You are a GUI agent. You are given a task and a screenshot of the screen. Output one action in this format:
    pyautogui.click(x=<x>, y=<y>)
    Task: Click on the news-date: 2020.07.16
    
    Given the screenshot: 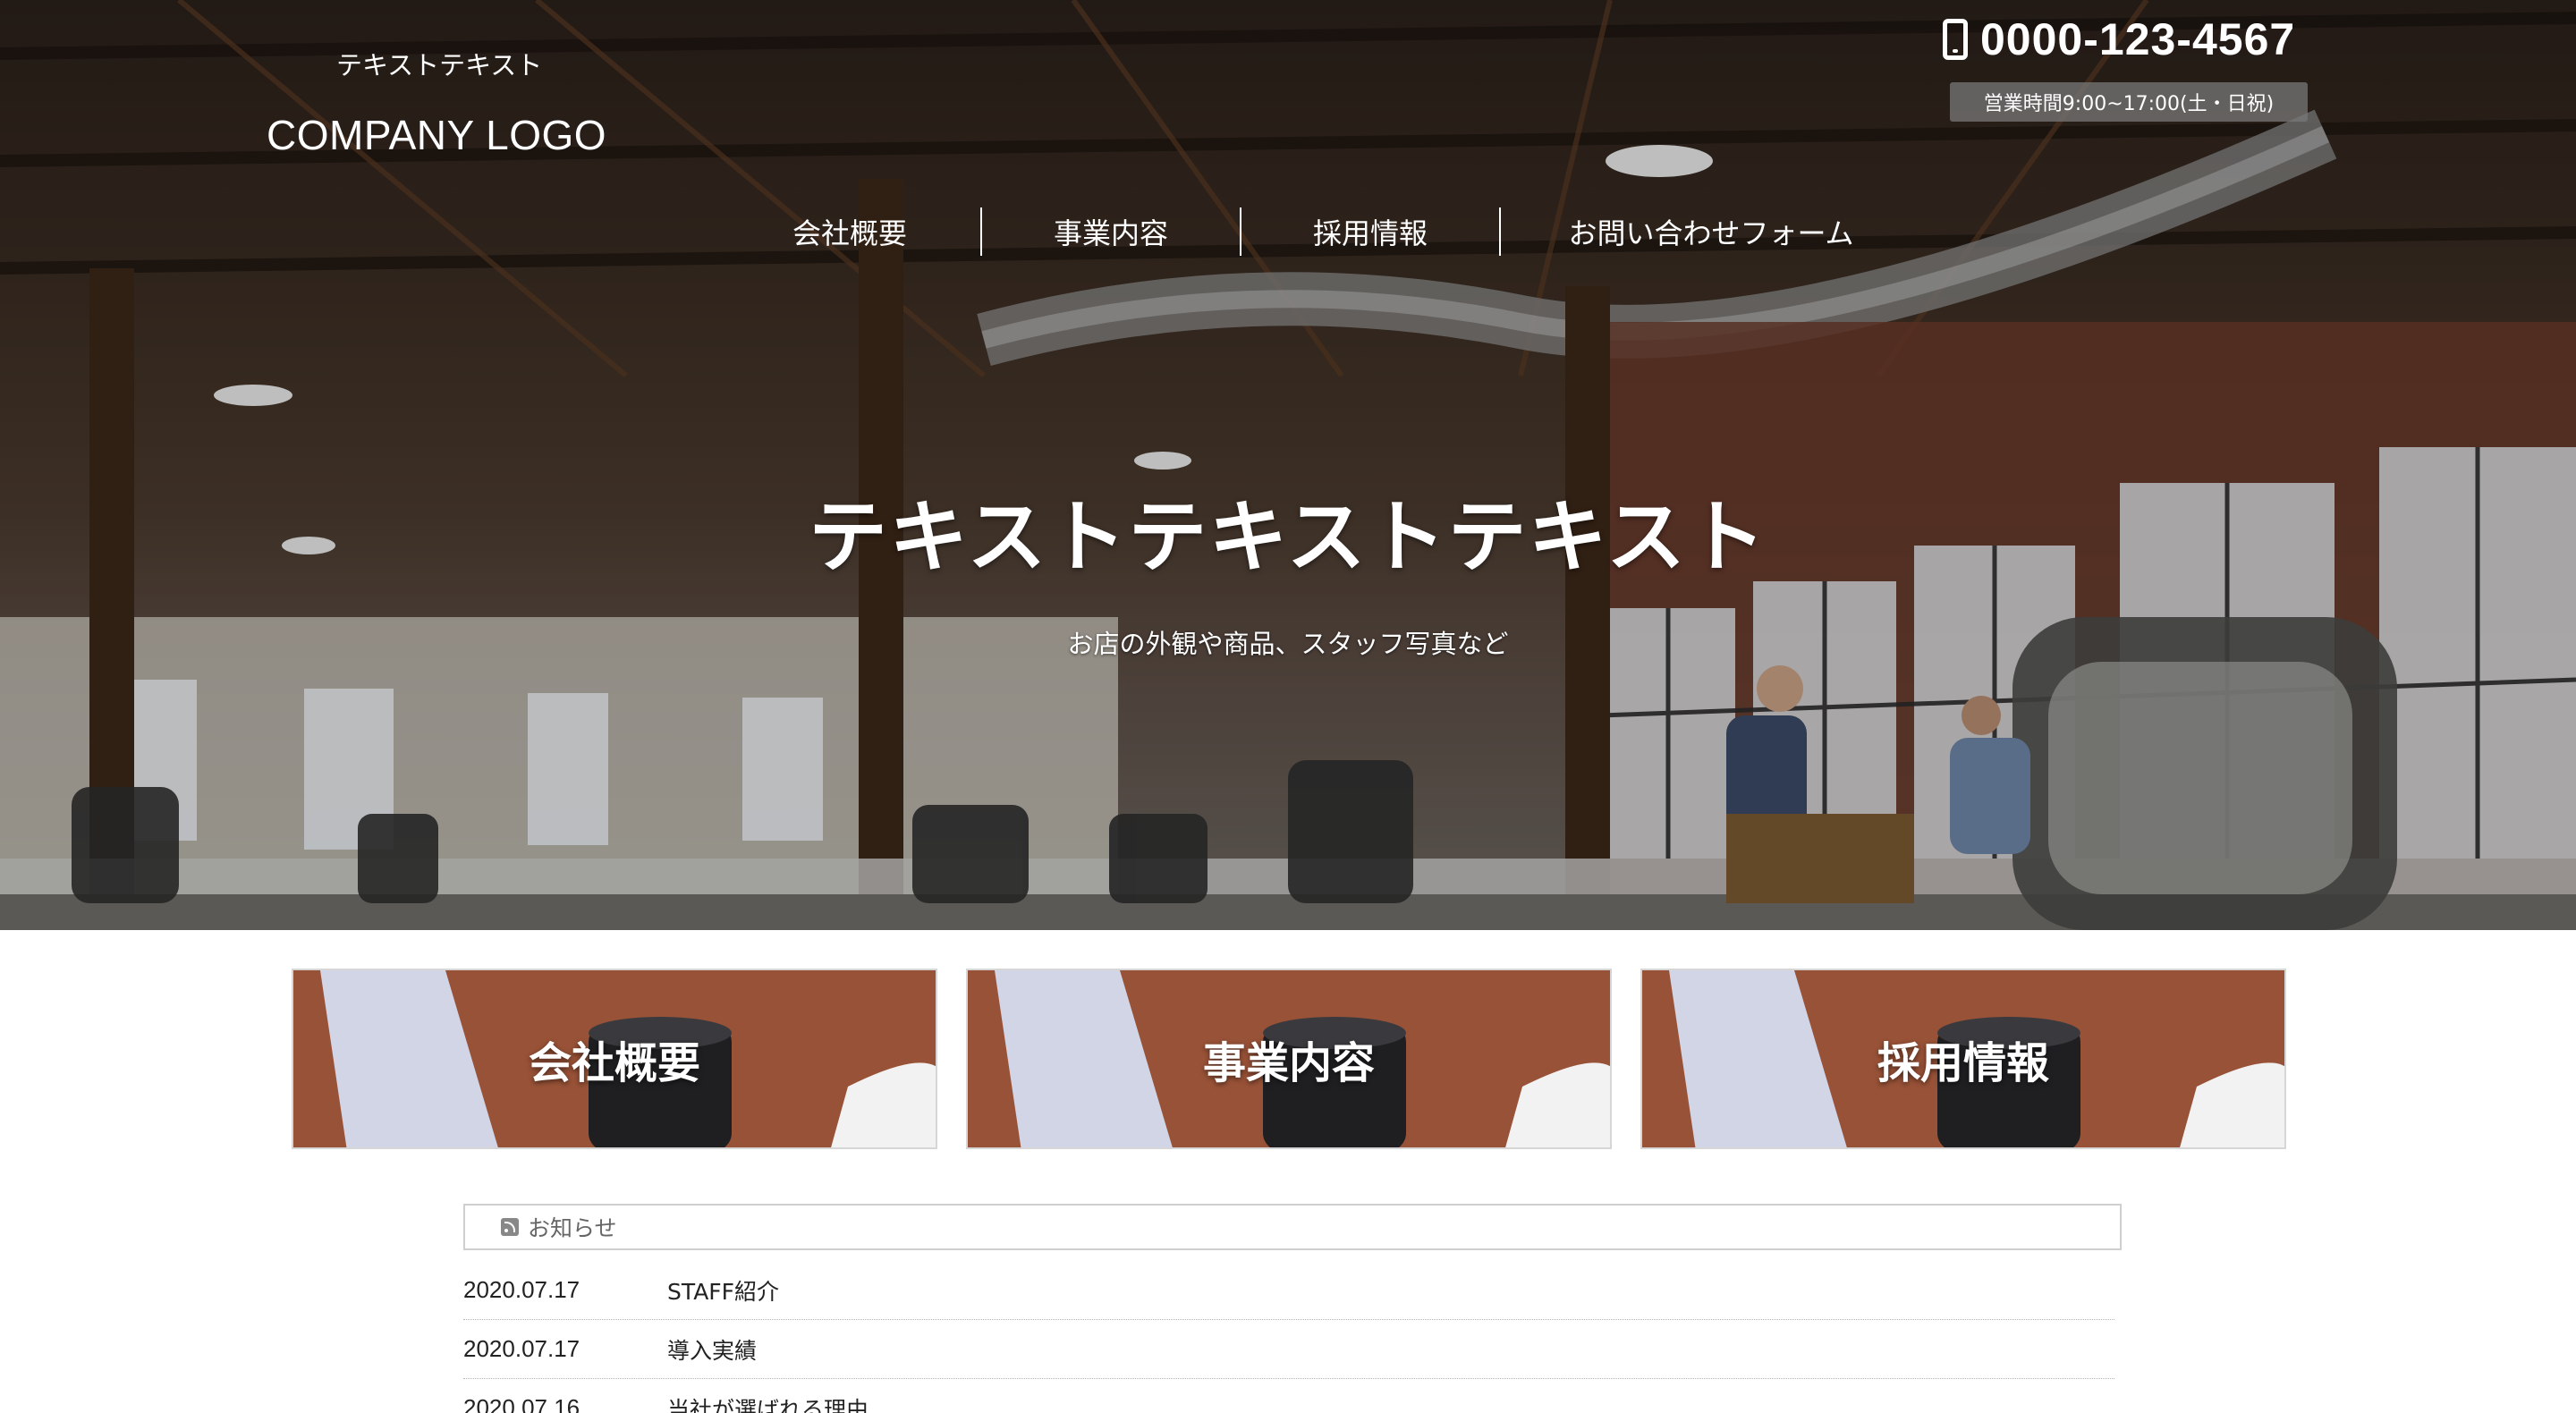 What is the action you would take?
    pyautogui.click(x=521, y=1403)
    